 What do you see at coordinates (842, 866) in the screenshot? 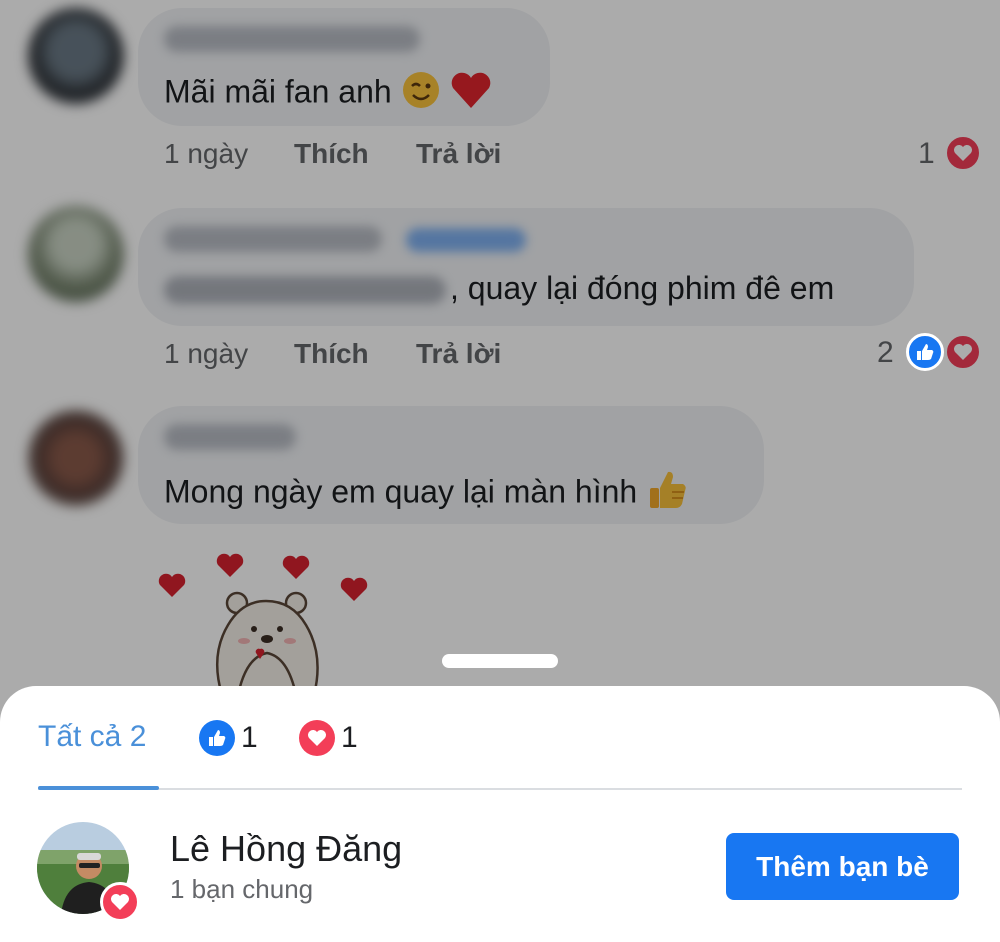
I see `add-friend-button: Thêm bạn bè` at bounding box center [842, 866].